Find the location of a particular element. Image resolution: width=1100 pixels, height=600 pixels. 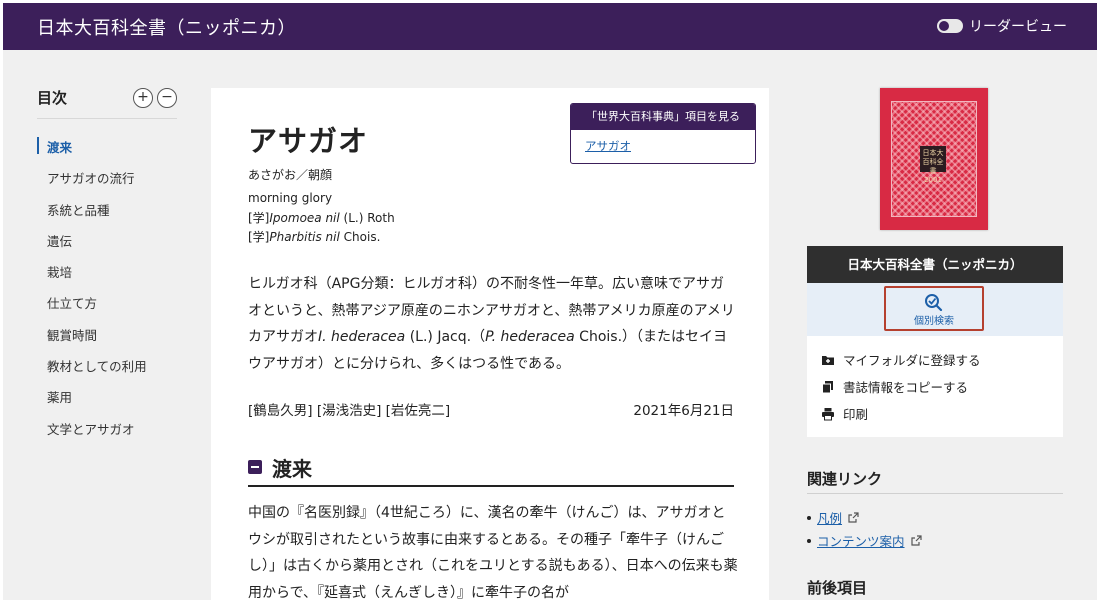

toc-item: 遺伝 is located at coordinates (107, 246).